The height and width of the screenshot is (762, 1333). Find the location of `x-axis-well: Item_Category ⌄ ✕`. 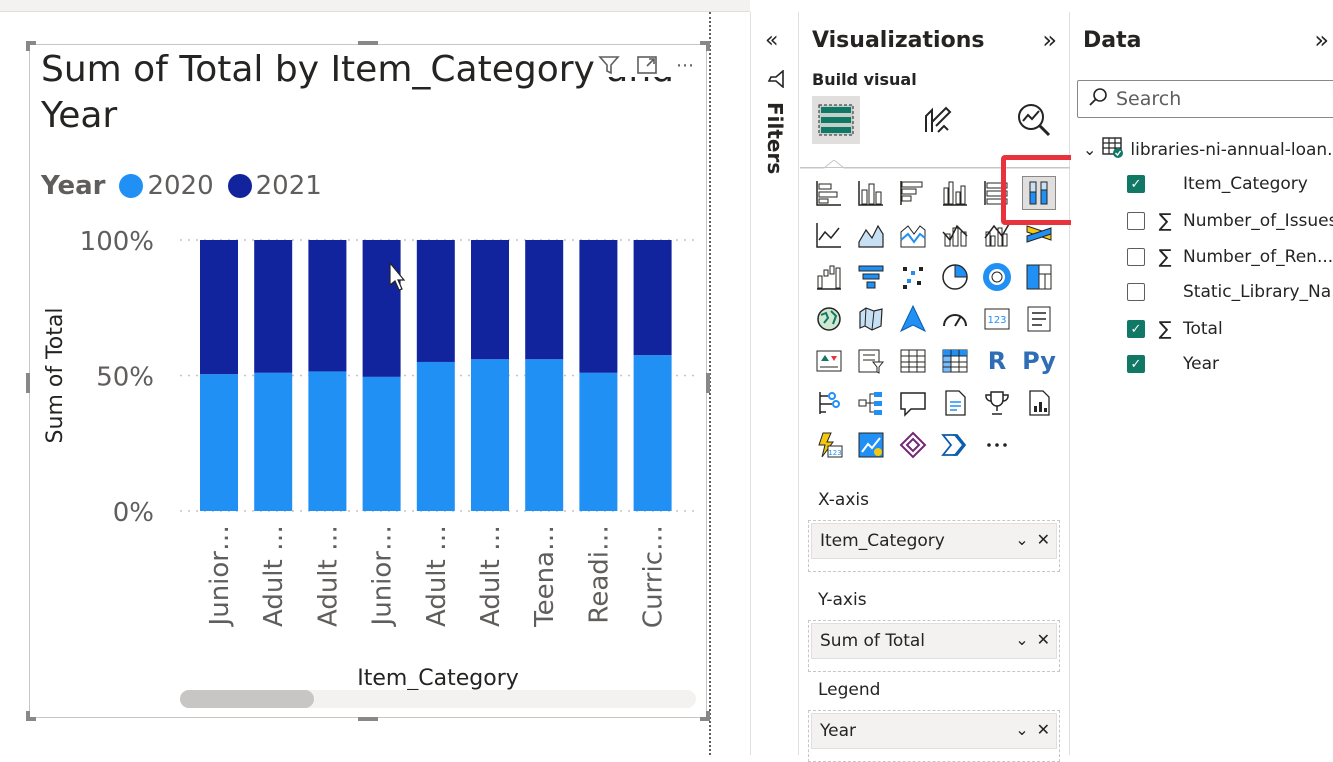

x-axis-well: Item_Category ⌄ ✕ is located at coordinates (934, 546).